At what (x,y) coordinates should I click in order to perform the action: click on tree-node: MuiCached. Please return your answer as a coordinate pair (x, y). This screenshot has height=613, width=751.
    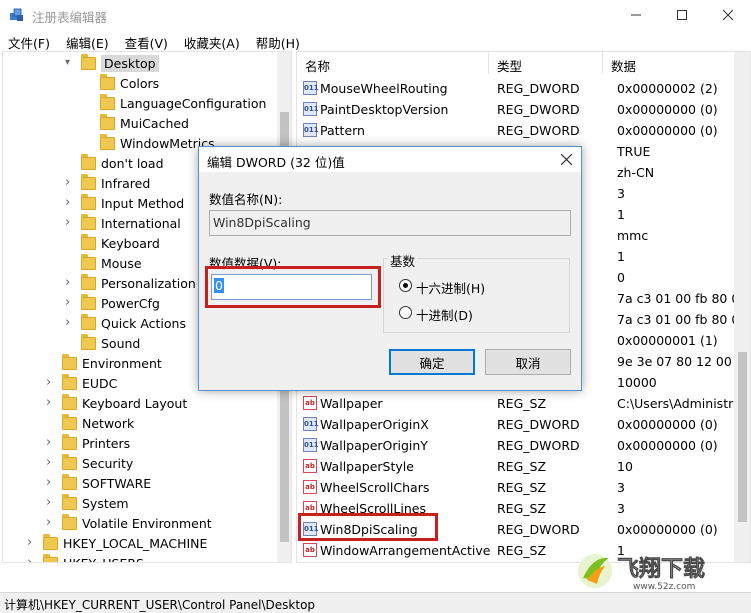
    Looking at the image, I should click on (144, 123).